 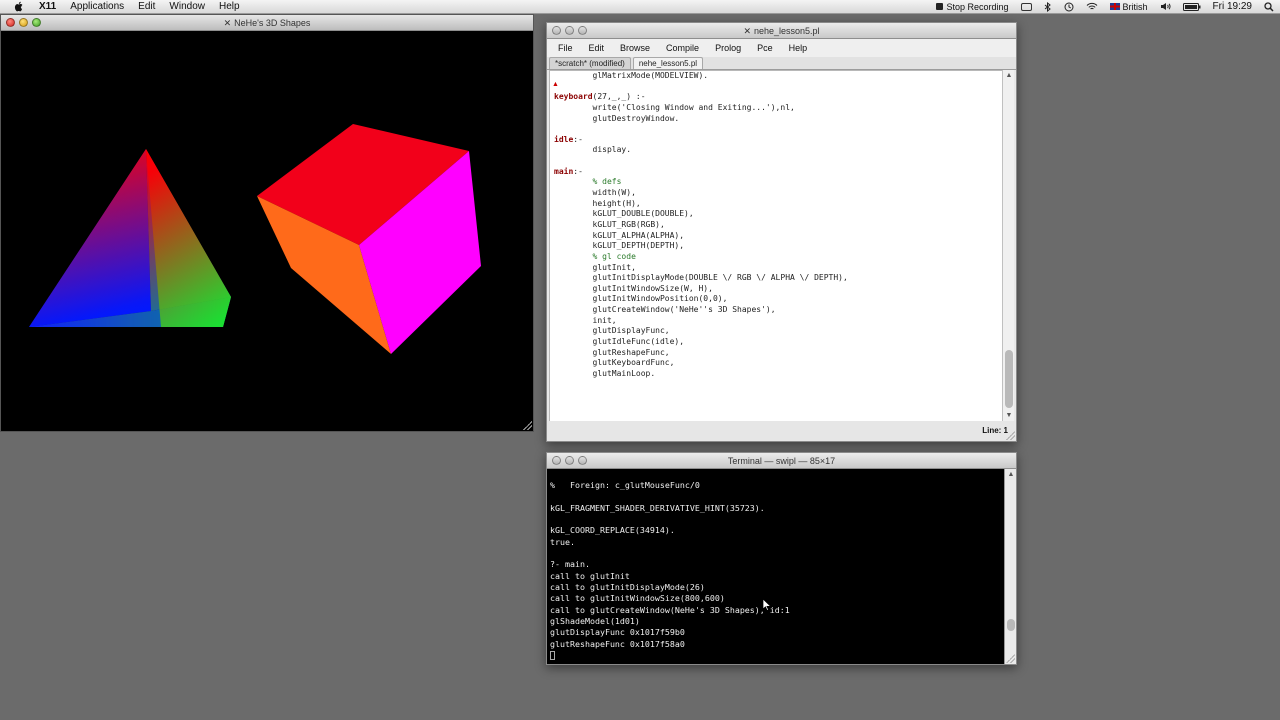 What do you see at coordinates (701, 172) in the screenshot?
I see `code-line: main:-` at bounding box center [701, 172].